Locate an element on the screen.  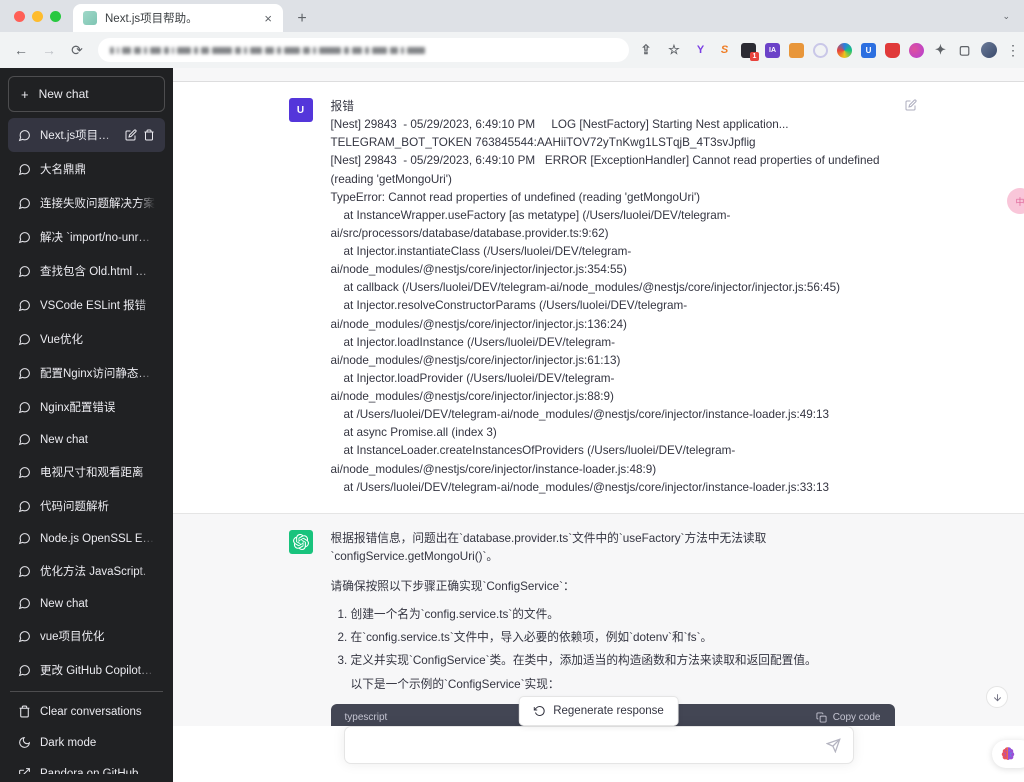
address-bar is located at coordinates (363, 50).